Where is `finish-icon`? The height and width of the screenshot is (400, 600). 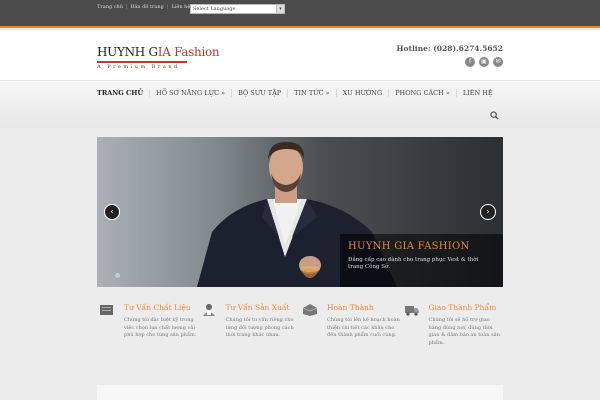
finish-icon is located at coordinates (310, 310).